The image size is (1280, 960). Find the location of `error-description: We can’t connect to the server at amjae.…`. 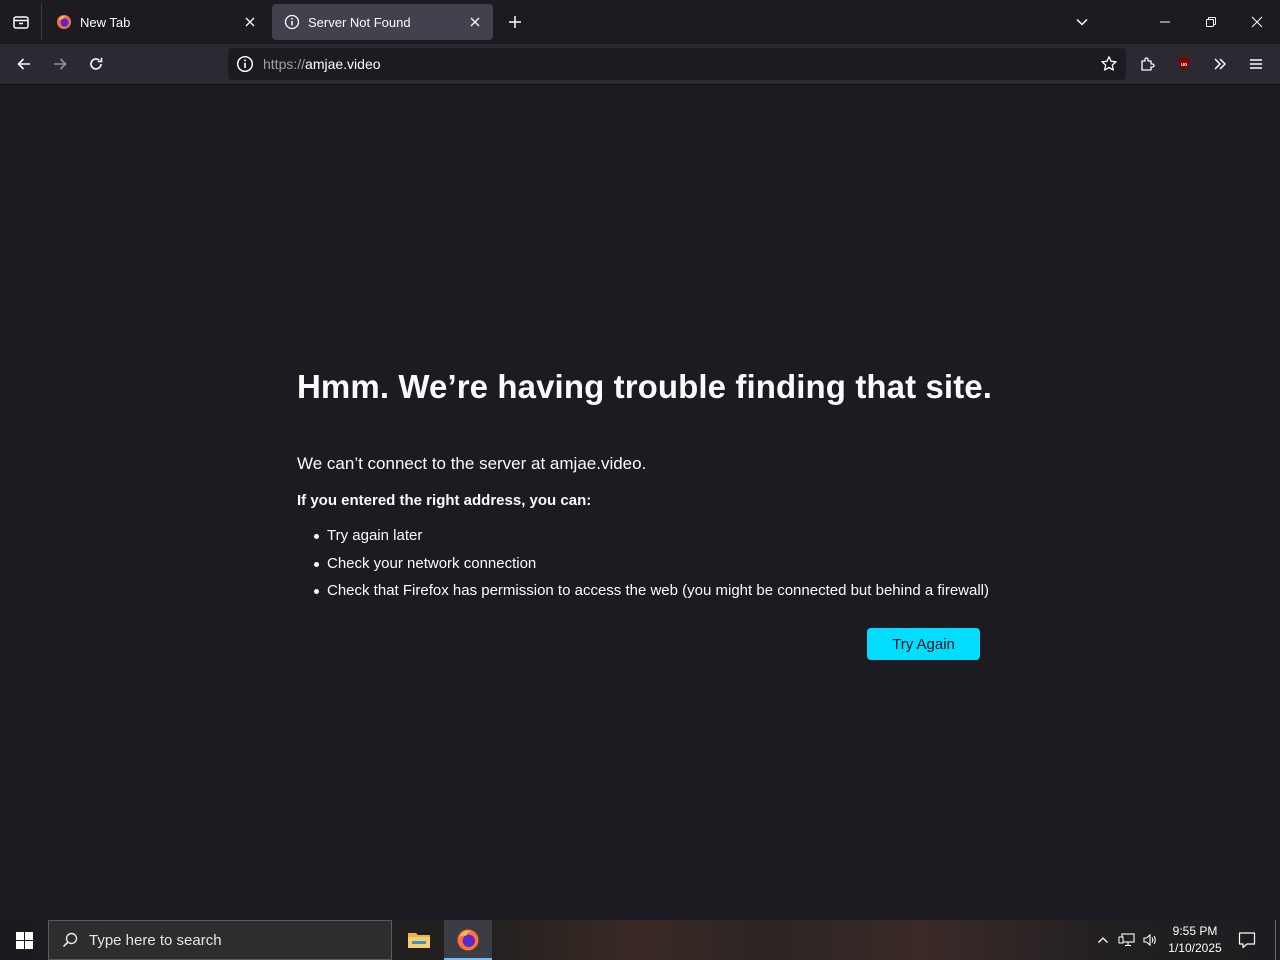

error-description: We can’t connect to the server at amjae.… is located at coordinates (472, 463).